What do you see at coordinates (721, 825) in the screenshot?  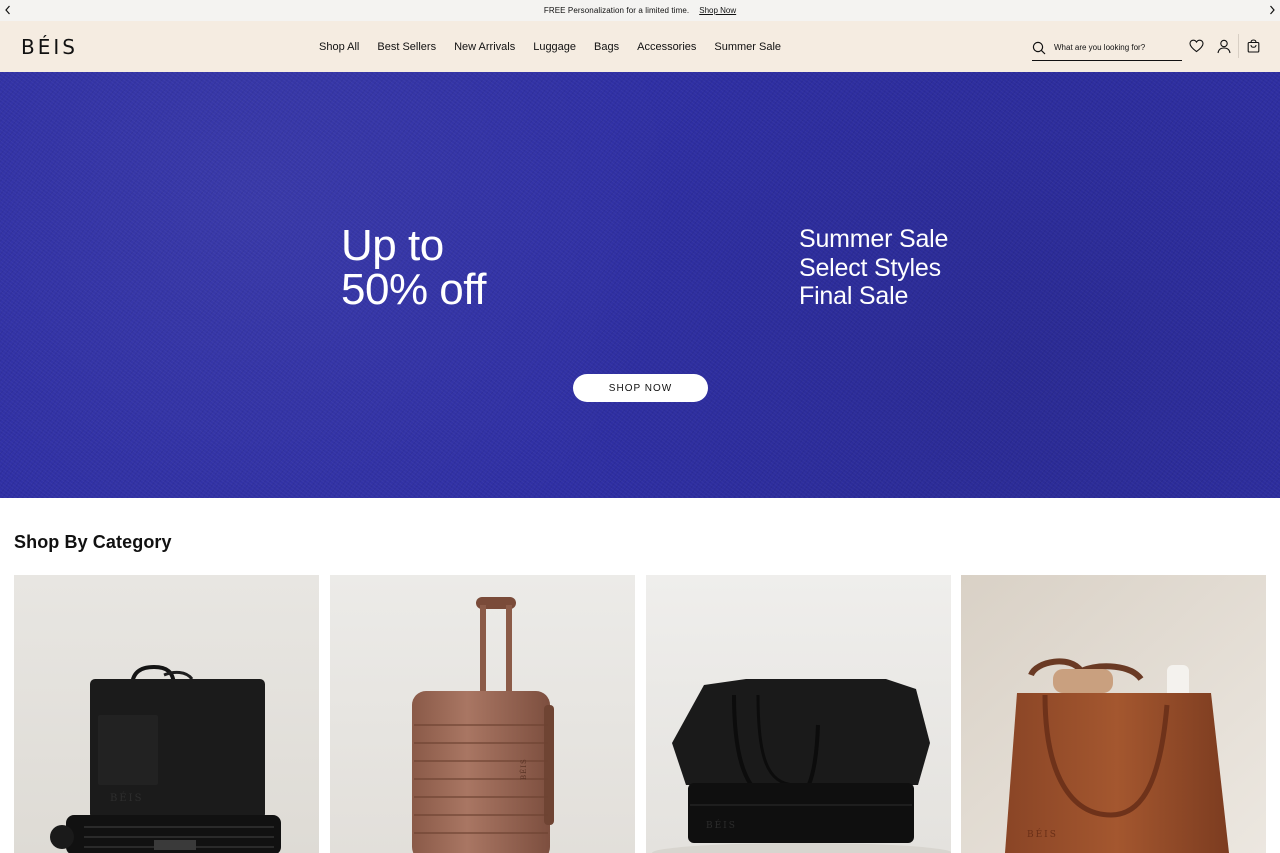 I see `weekender-engraving: BÉIS` at bounding box center [721, 825].